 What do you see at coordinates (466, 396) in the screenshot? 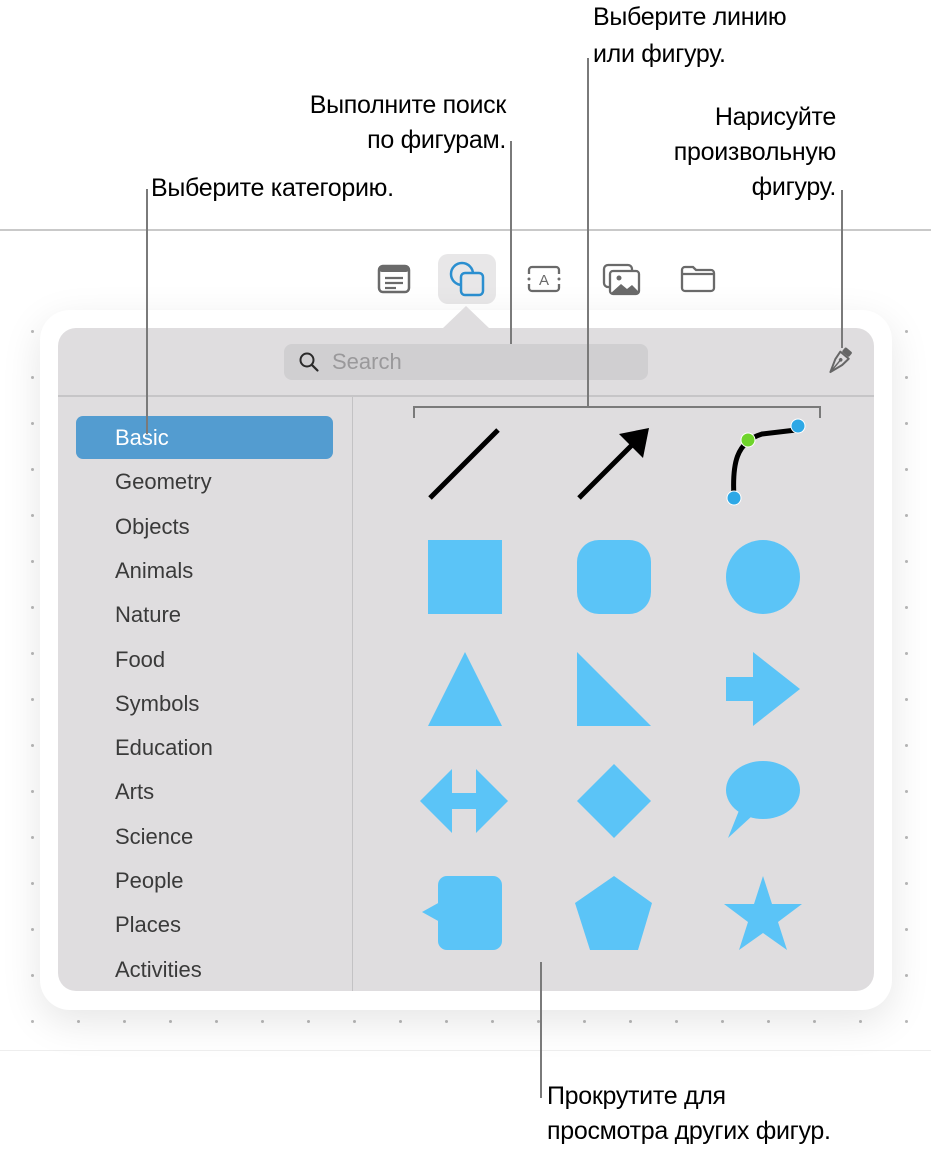
I see `popover-header-divider` at bounding box center [466, 396].